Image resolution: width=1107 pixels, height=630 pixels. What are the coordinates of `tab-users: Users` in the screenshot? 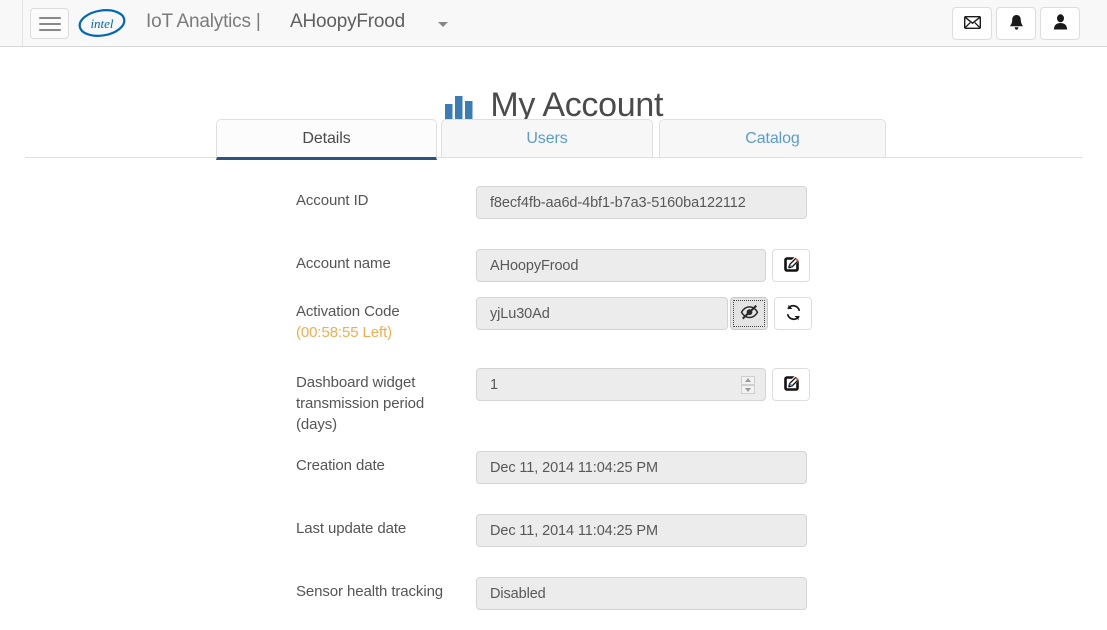 It's located at (547, 138).